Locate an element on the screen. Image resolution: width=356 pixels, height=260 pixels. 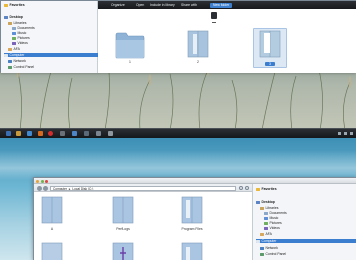
new-folder-button: New folder is located at coordinates (221, 5).